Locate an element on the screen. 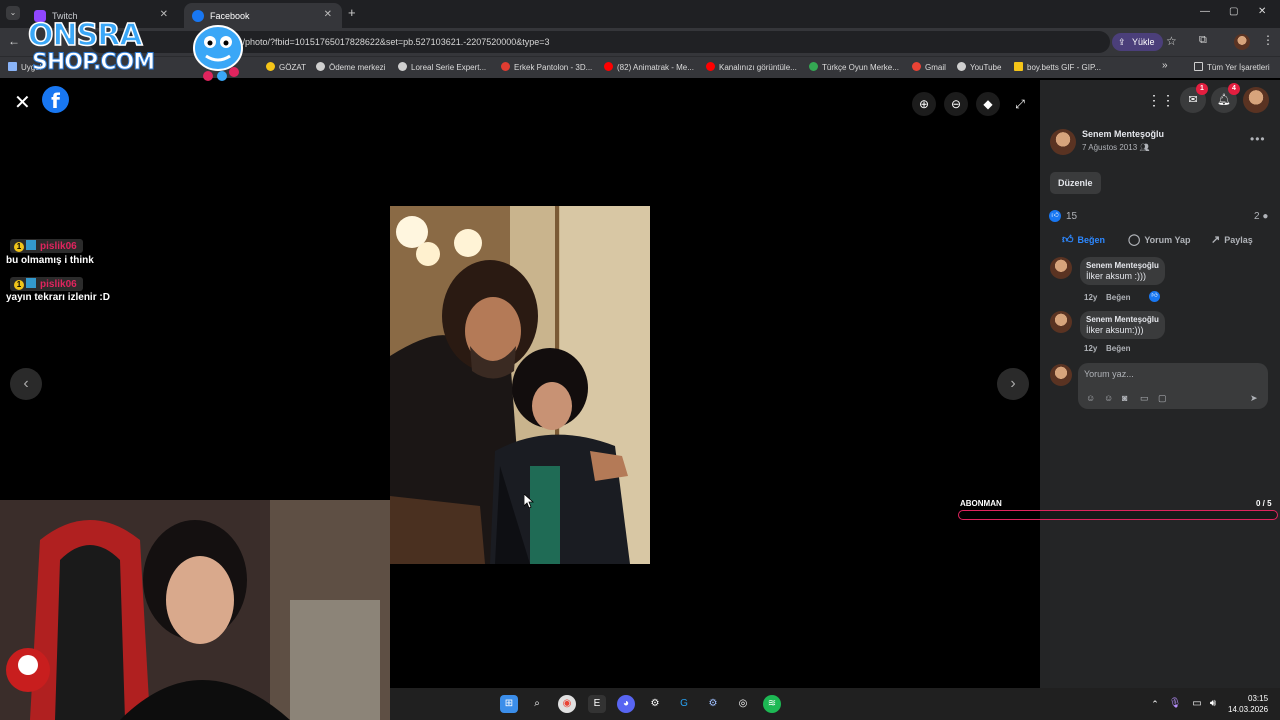 The height and width of the screenshot is (720, 1280). zoom-out-icon: ⊖ is located at coordinates (956, 104).